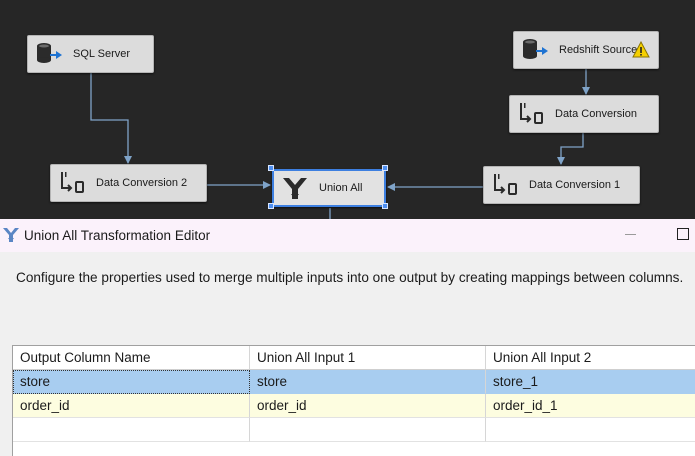 This screenshot has width=695, height=456. I want to click on node-data-conversion: Data Conversion, so click(584, 114).